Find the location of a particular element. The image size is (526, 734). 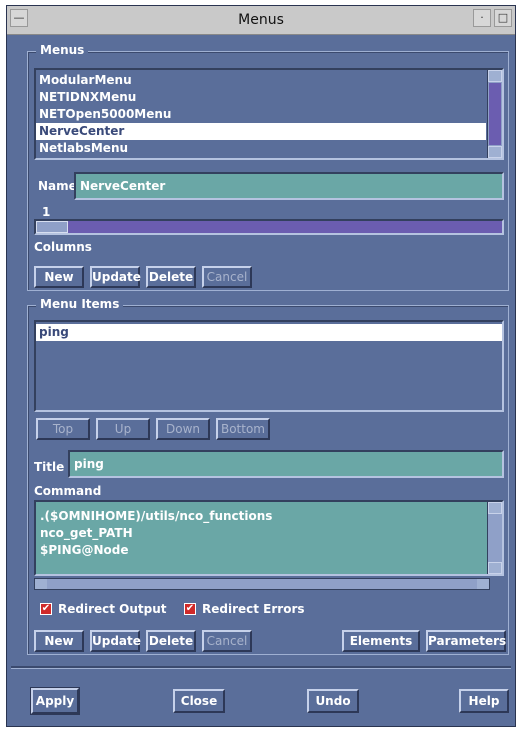

scroll-left-arrow-icon is located at coordinates (41, 584).